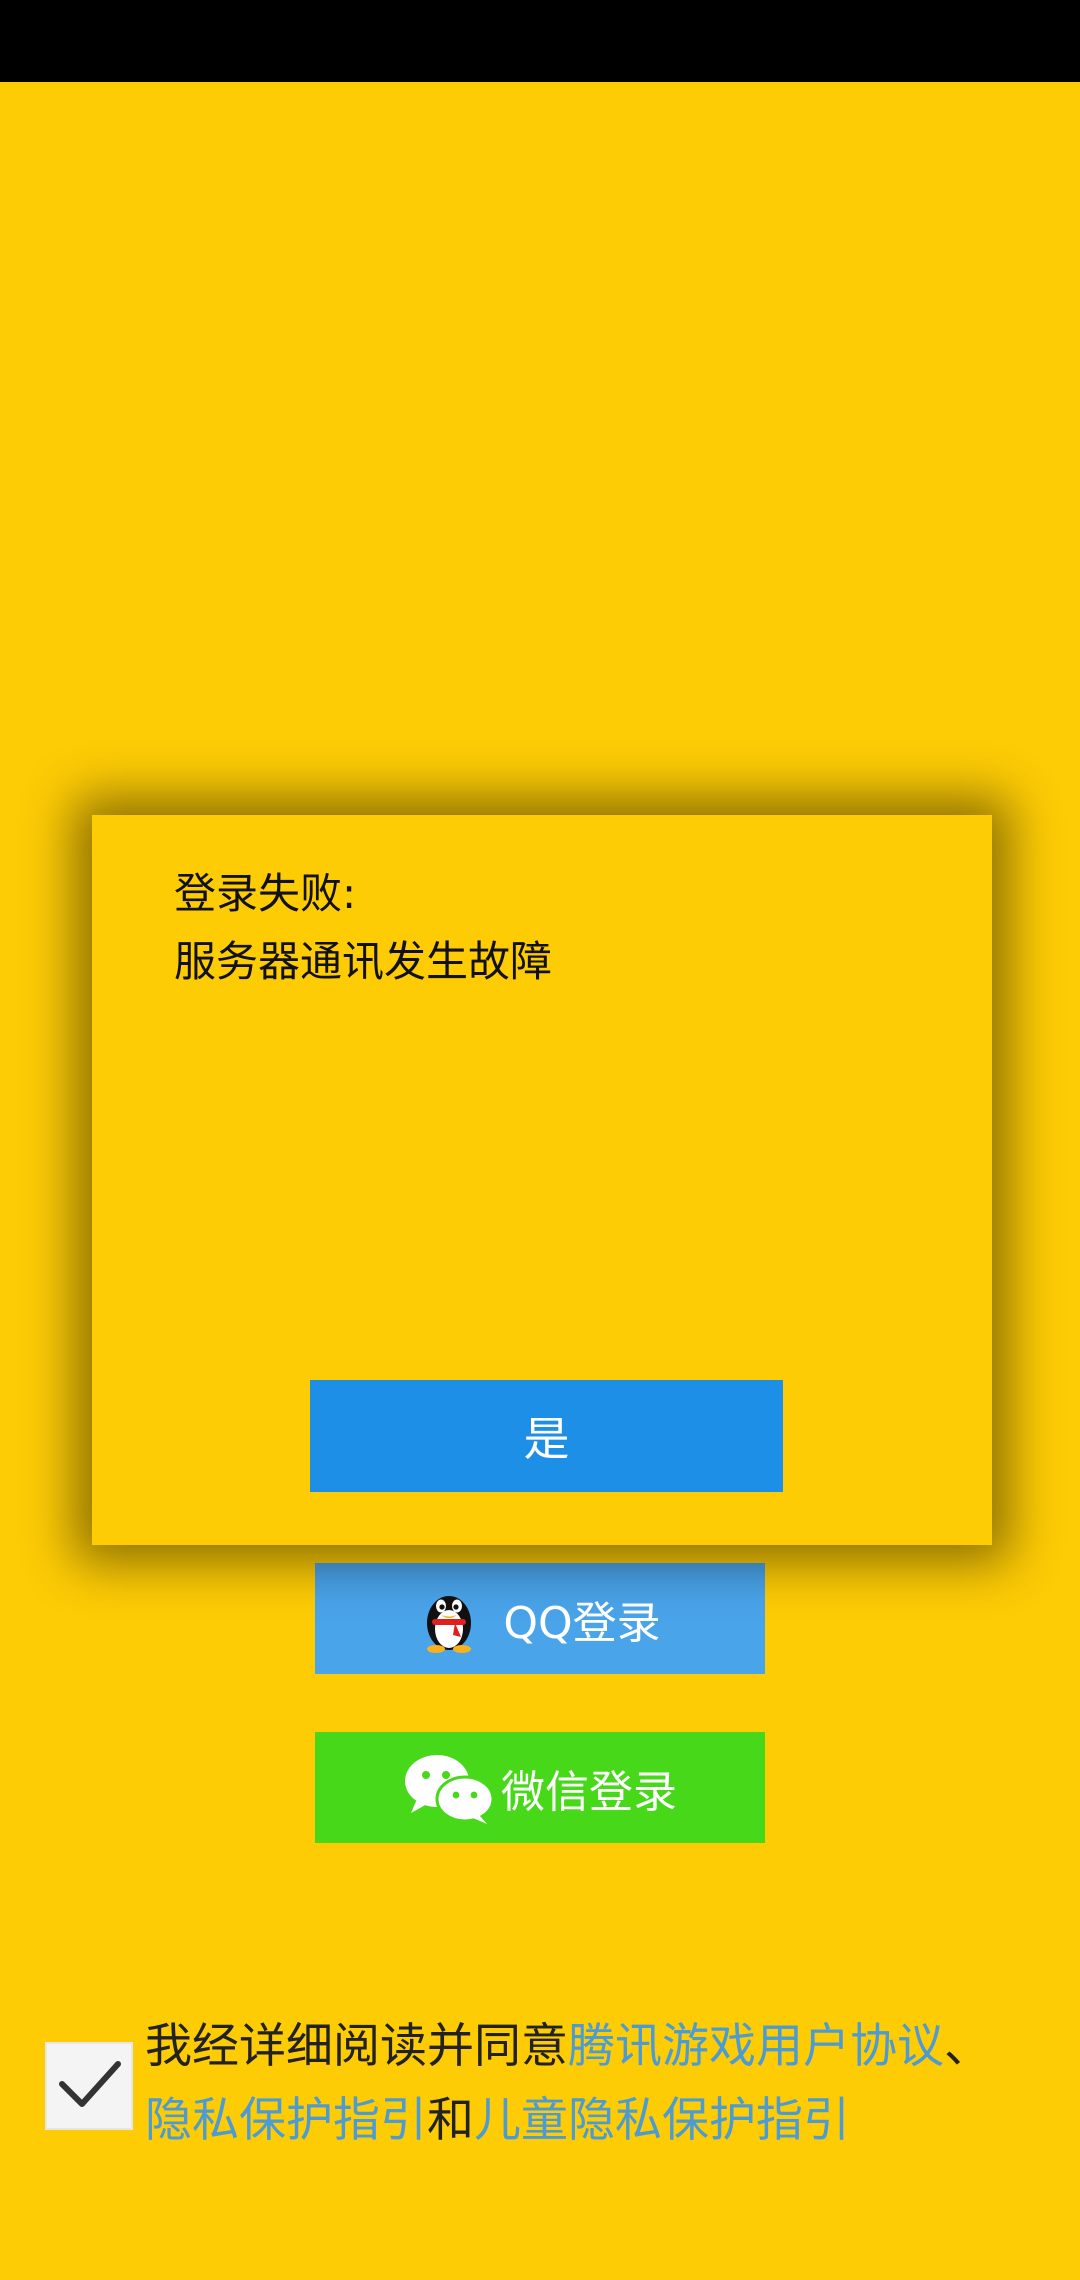 The height and width of the screenshot is (2280, 1080). Describe the element at coordinates (286, 2120) in the screenshot. I see `privacy-guide-link: 隐私保护指引` at that location.